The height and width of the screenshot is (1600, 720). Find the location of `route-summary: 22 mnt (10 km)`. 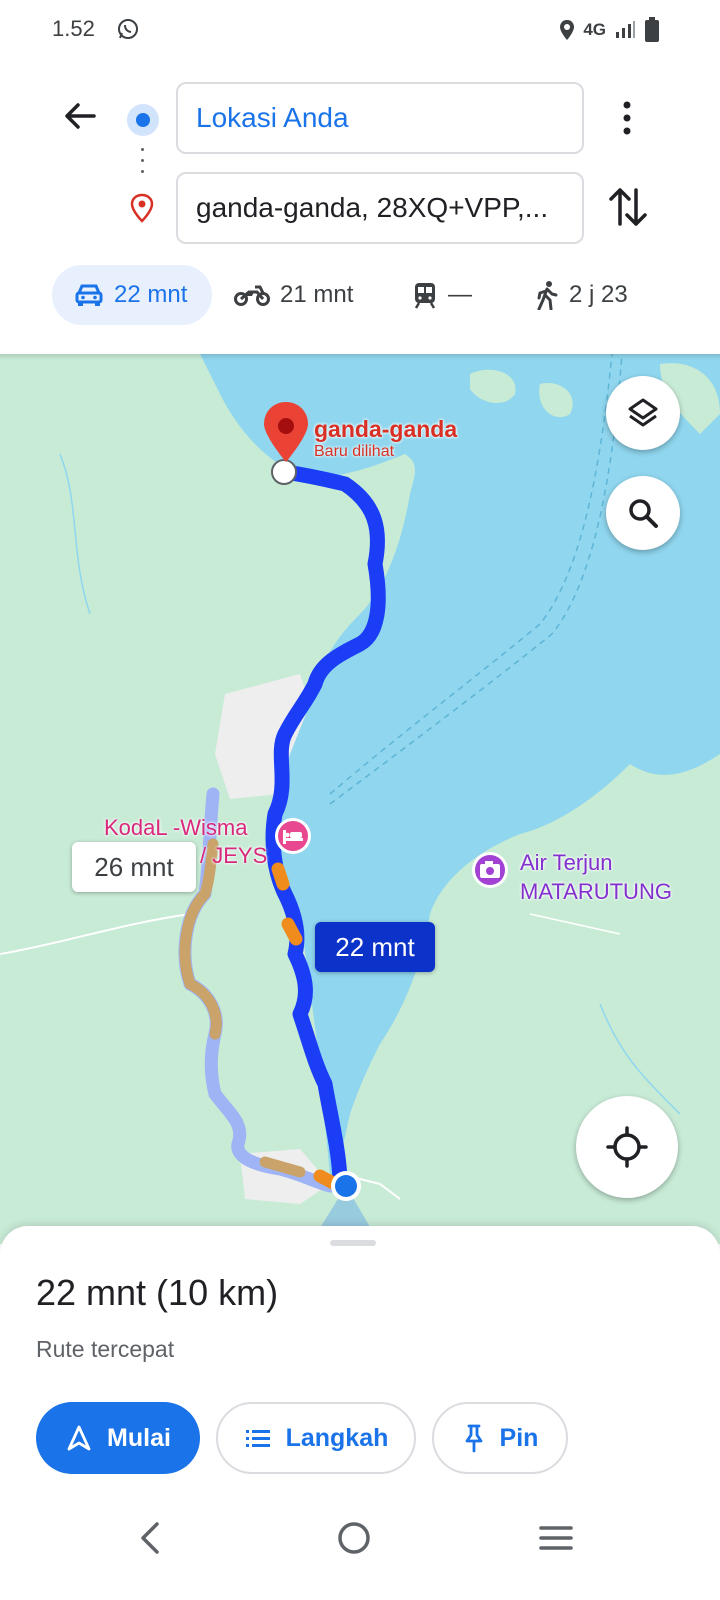

route-summary: 22 mnt (10 km) is located at coordinates (157, 1292).